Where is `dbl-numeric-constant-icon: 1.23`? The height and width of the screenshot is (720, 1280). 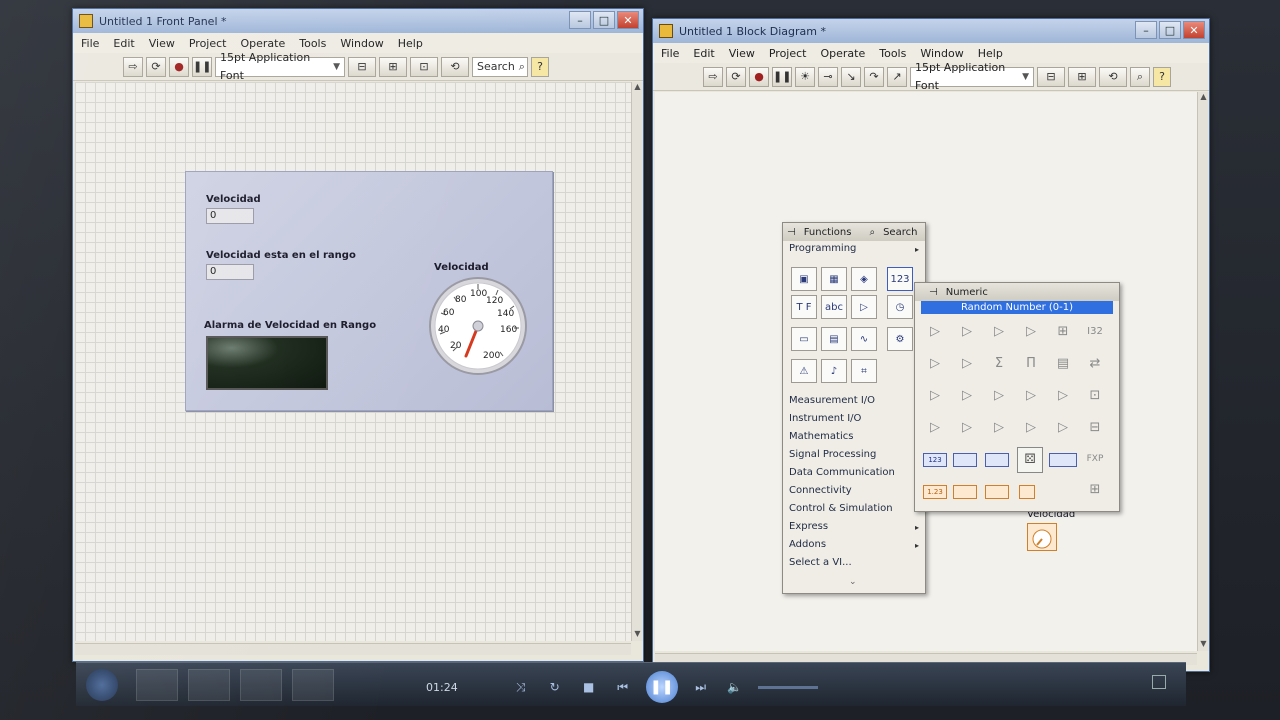
dbl-numeric-constant-icon: 1.23 is located at coordinates (935, 492).